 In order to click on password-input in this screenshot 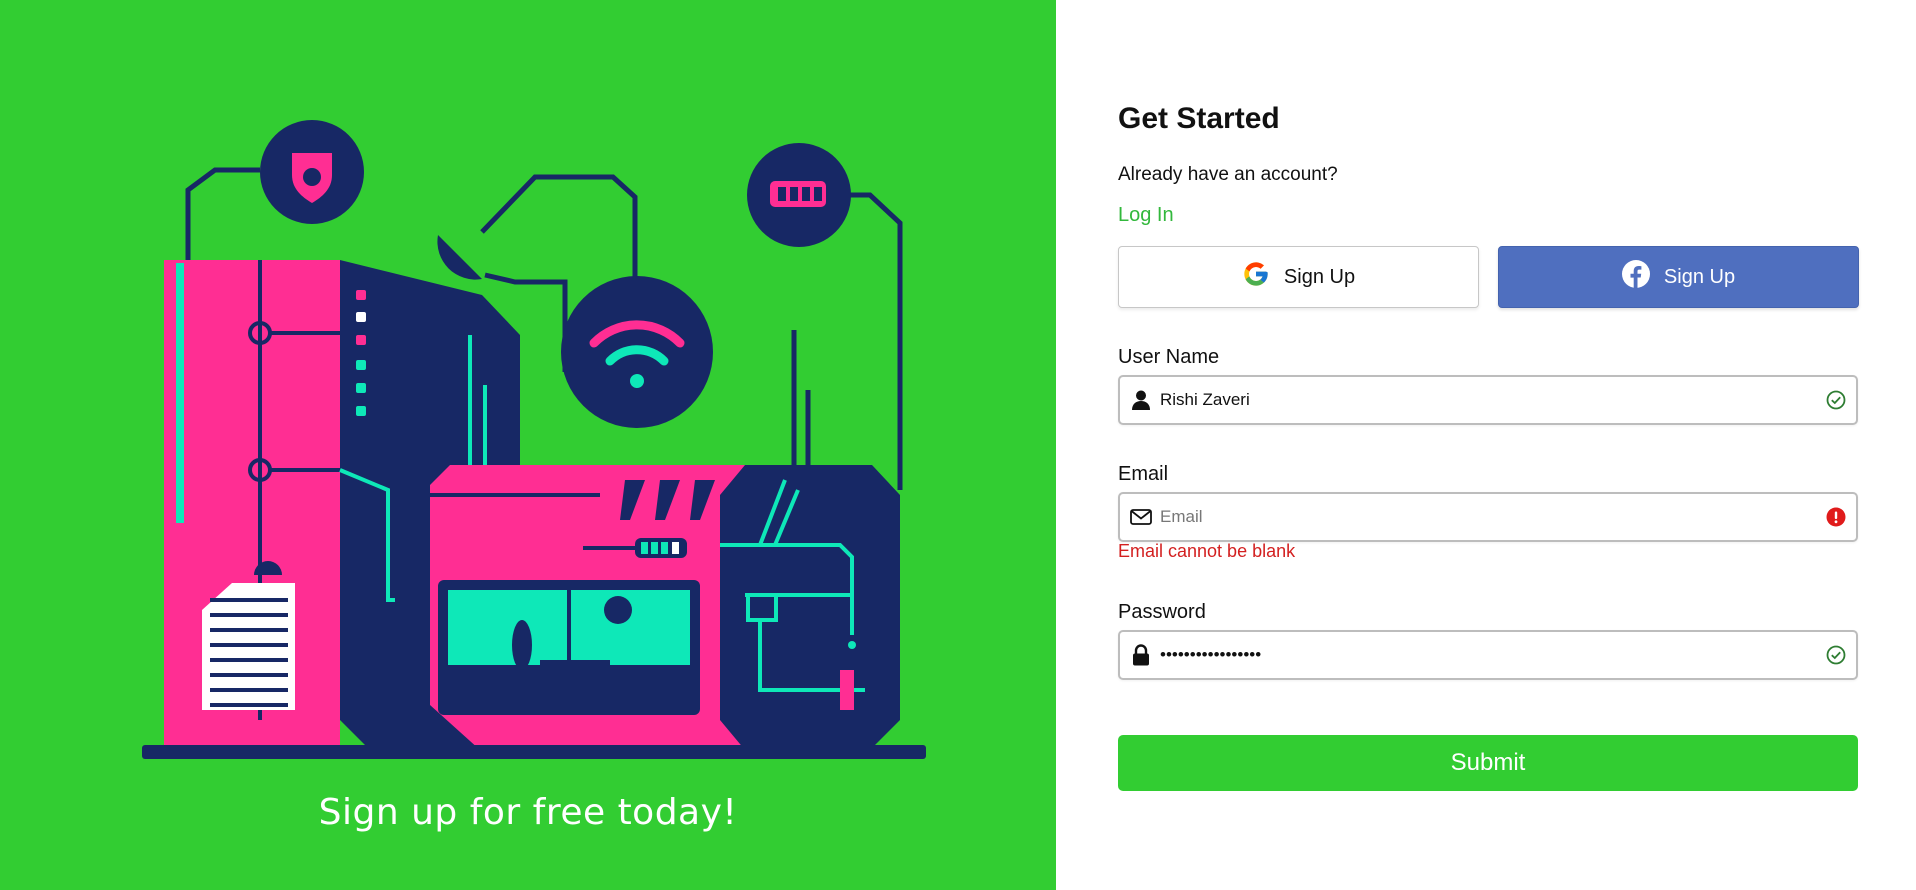, I will do `click(1493, 655)`.